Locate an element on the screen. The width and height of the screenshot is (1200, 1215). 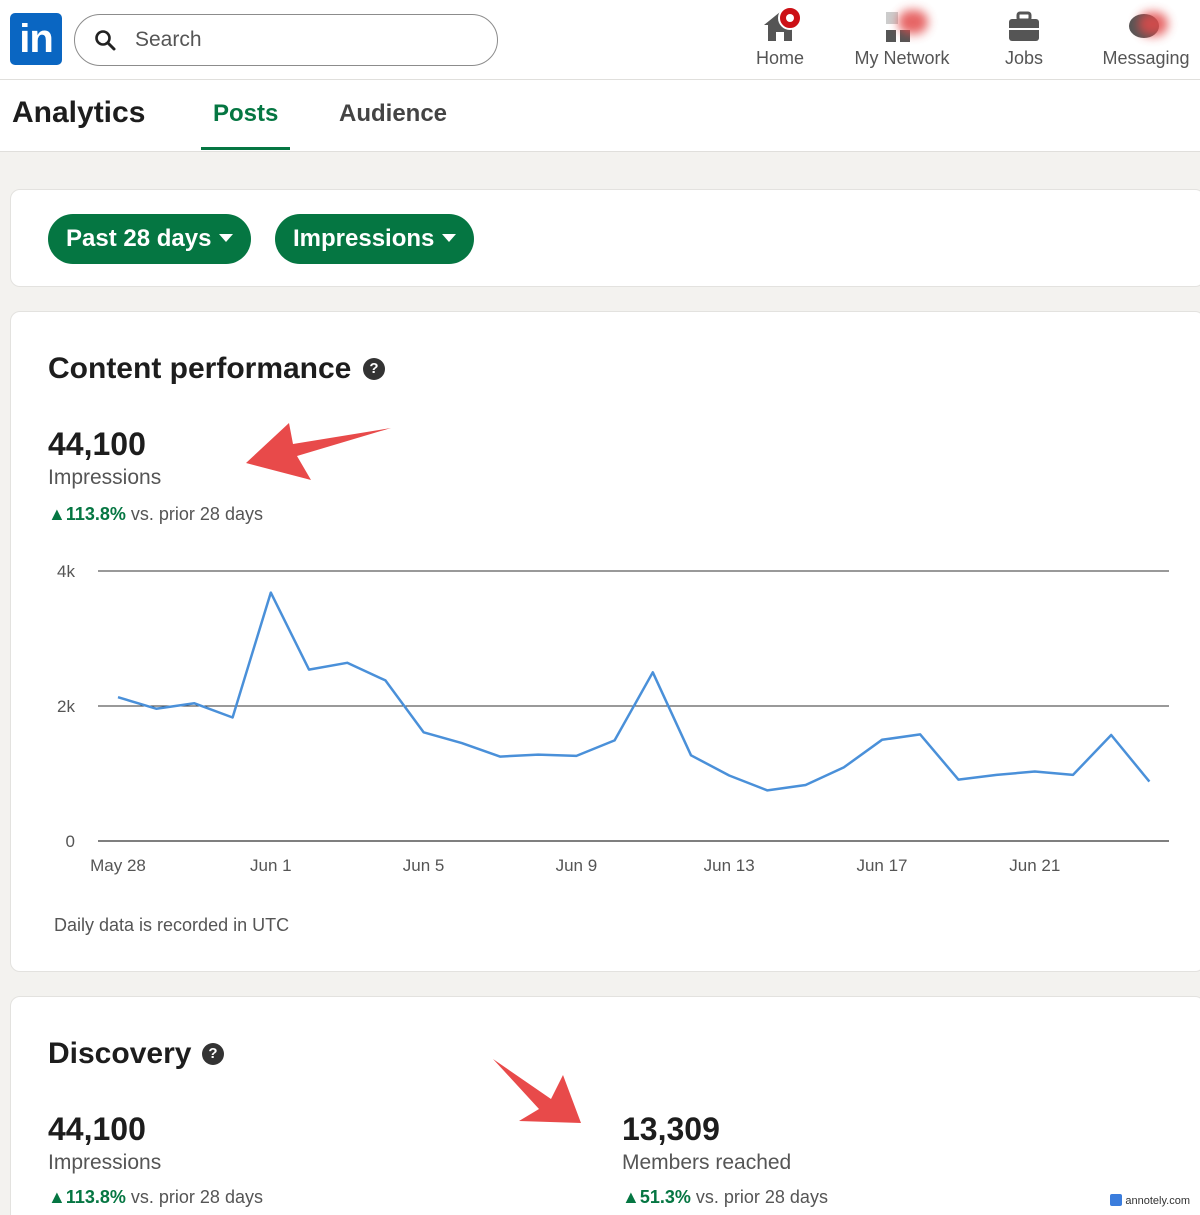
delta-value: 51.3% is located at coordinates (665, 1197).